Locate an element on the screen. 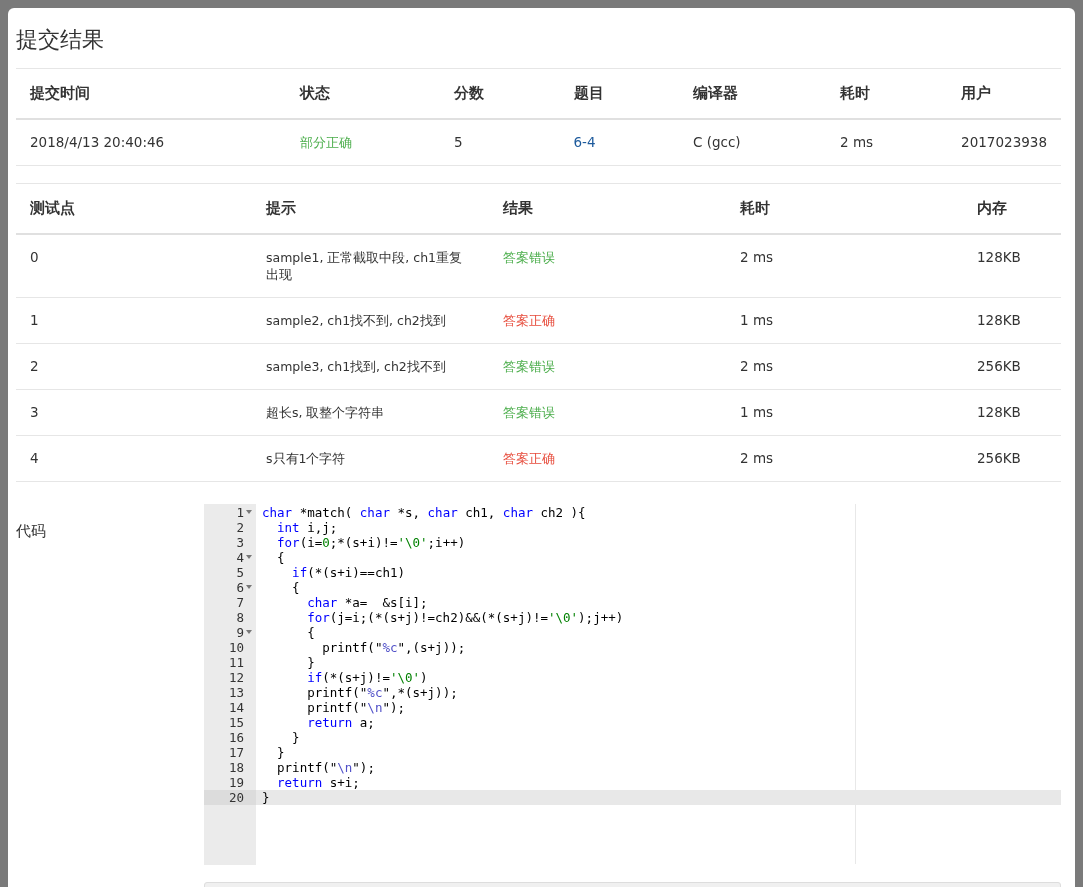 This screenshot has width=1083, height=887. code-line: if(*(s+i)==ch1) is located at coordinates (348, 572).